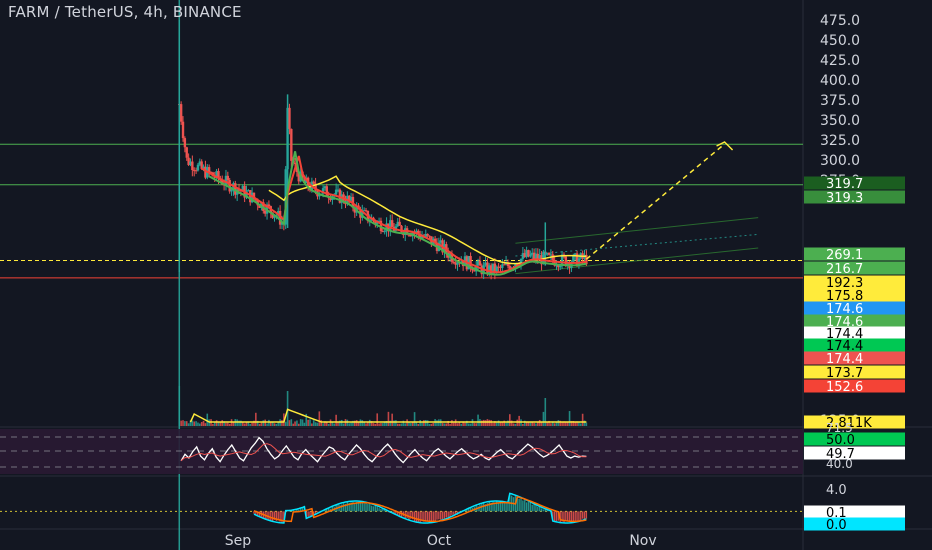 Image resolution: width=932 pixels, height=550 pixels. What do you see at coordinates (238, 541) in the screenshot?
I see `time-axis-label: Sep` at bounding box center [238, 541].